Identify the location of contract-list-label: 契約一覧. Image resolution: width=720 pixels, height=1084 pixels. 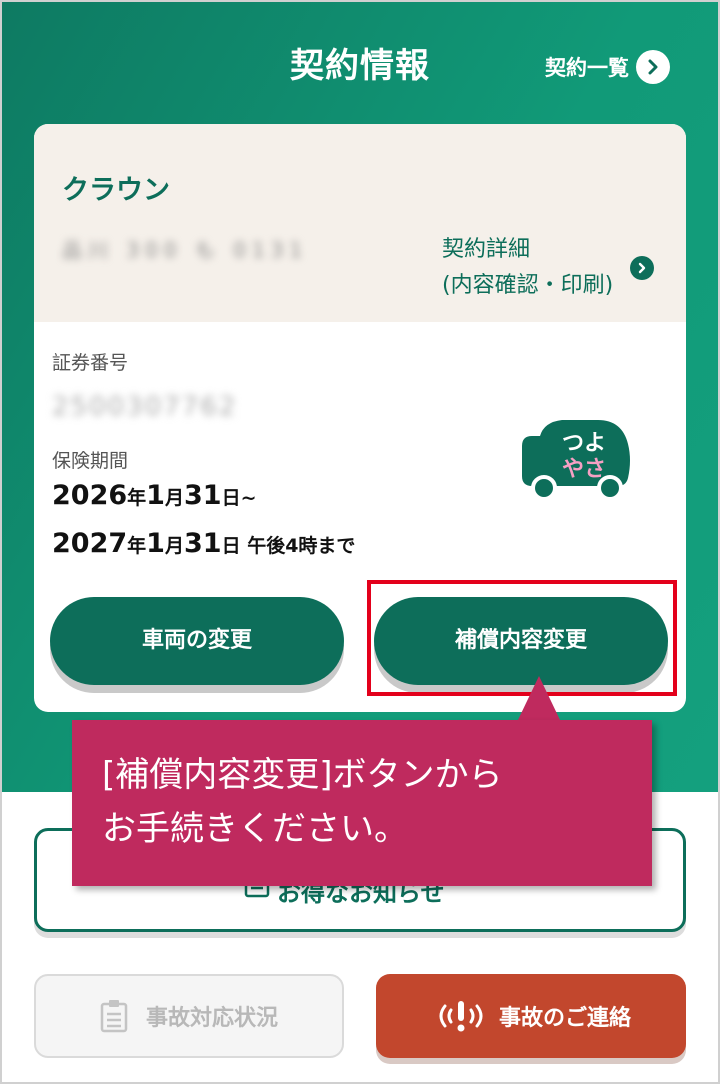
(587, 68).